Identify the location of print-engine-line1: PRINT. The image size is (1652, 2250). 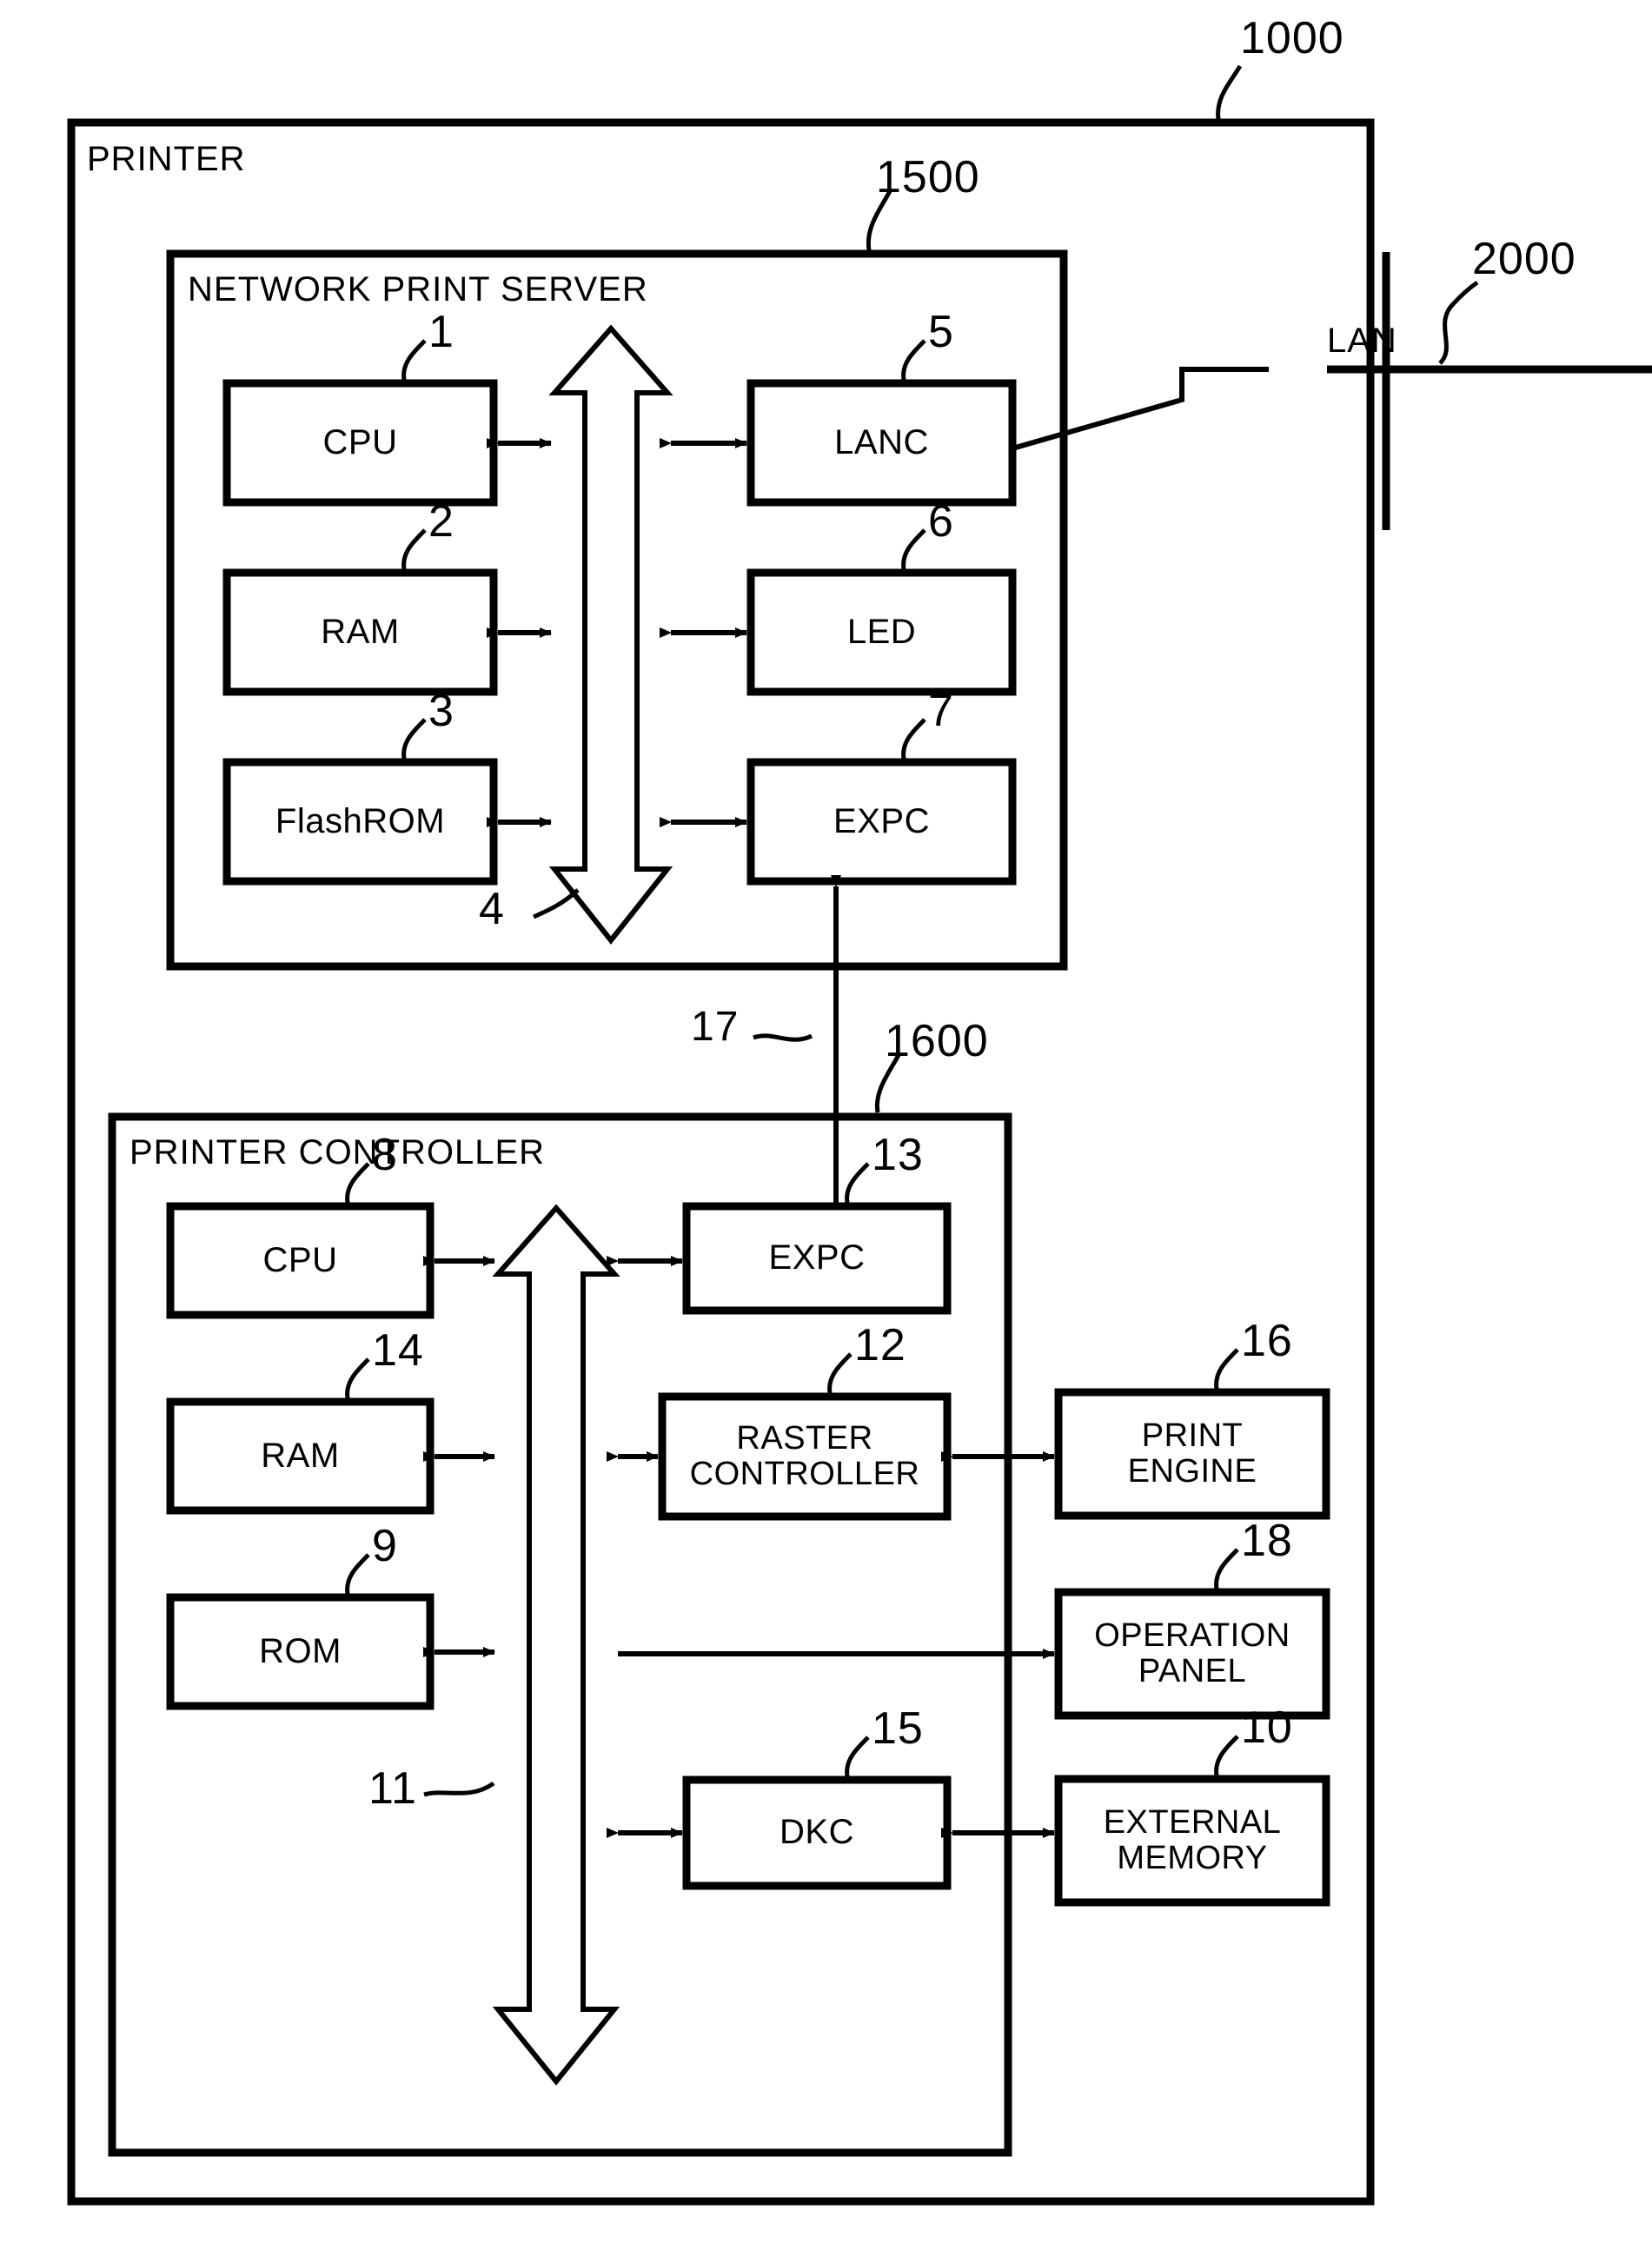
(1192, 1435).